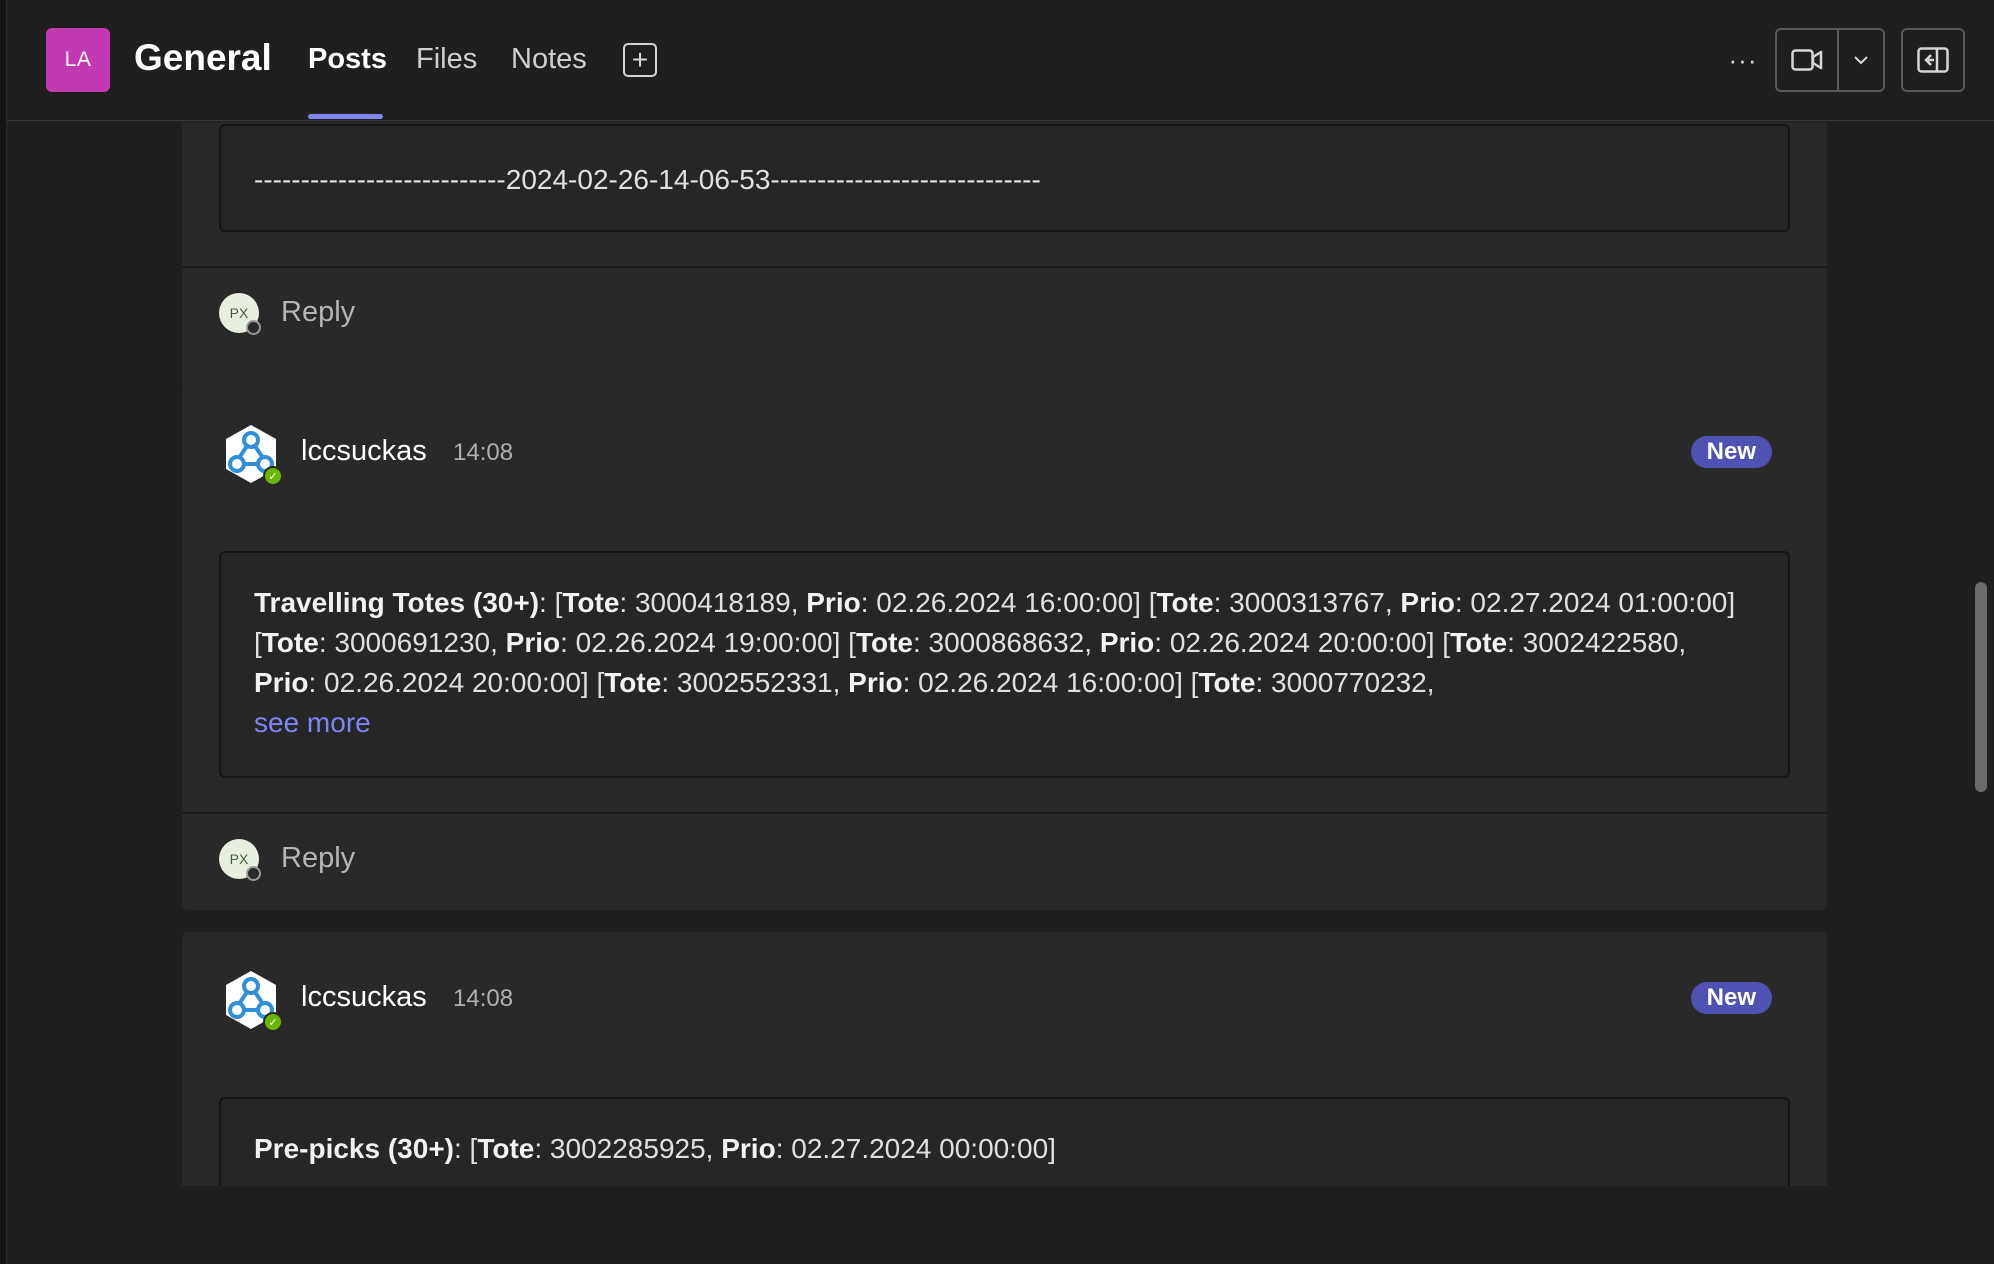  What do you see at coordinates (1307, 602) in the screenshot?
I see `text-run: : 3000313767,` at bounding box center [1307, 602].